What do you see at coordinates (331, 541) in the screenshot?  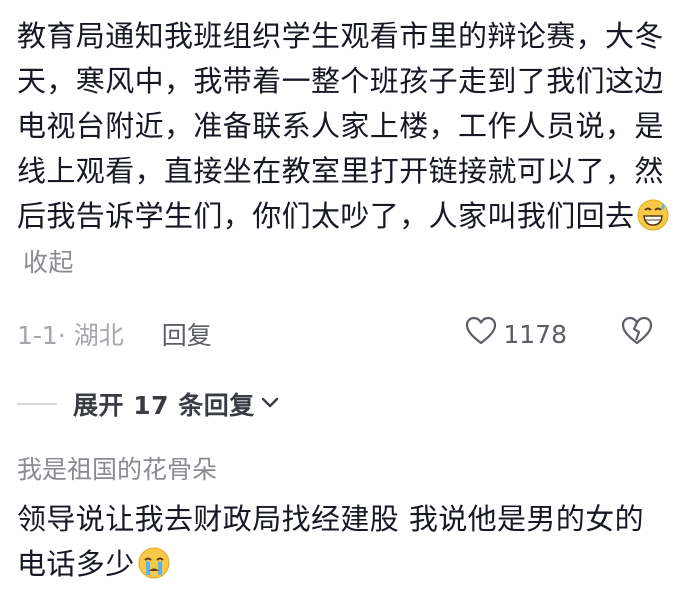 I see `comment-text-content: 领导说让我去财政局找经建股 我说他是男的女的 电话多少` at bounding box center [331, 541].